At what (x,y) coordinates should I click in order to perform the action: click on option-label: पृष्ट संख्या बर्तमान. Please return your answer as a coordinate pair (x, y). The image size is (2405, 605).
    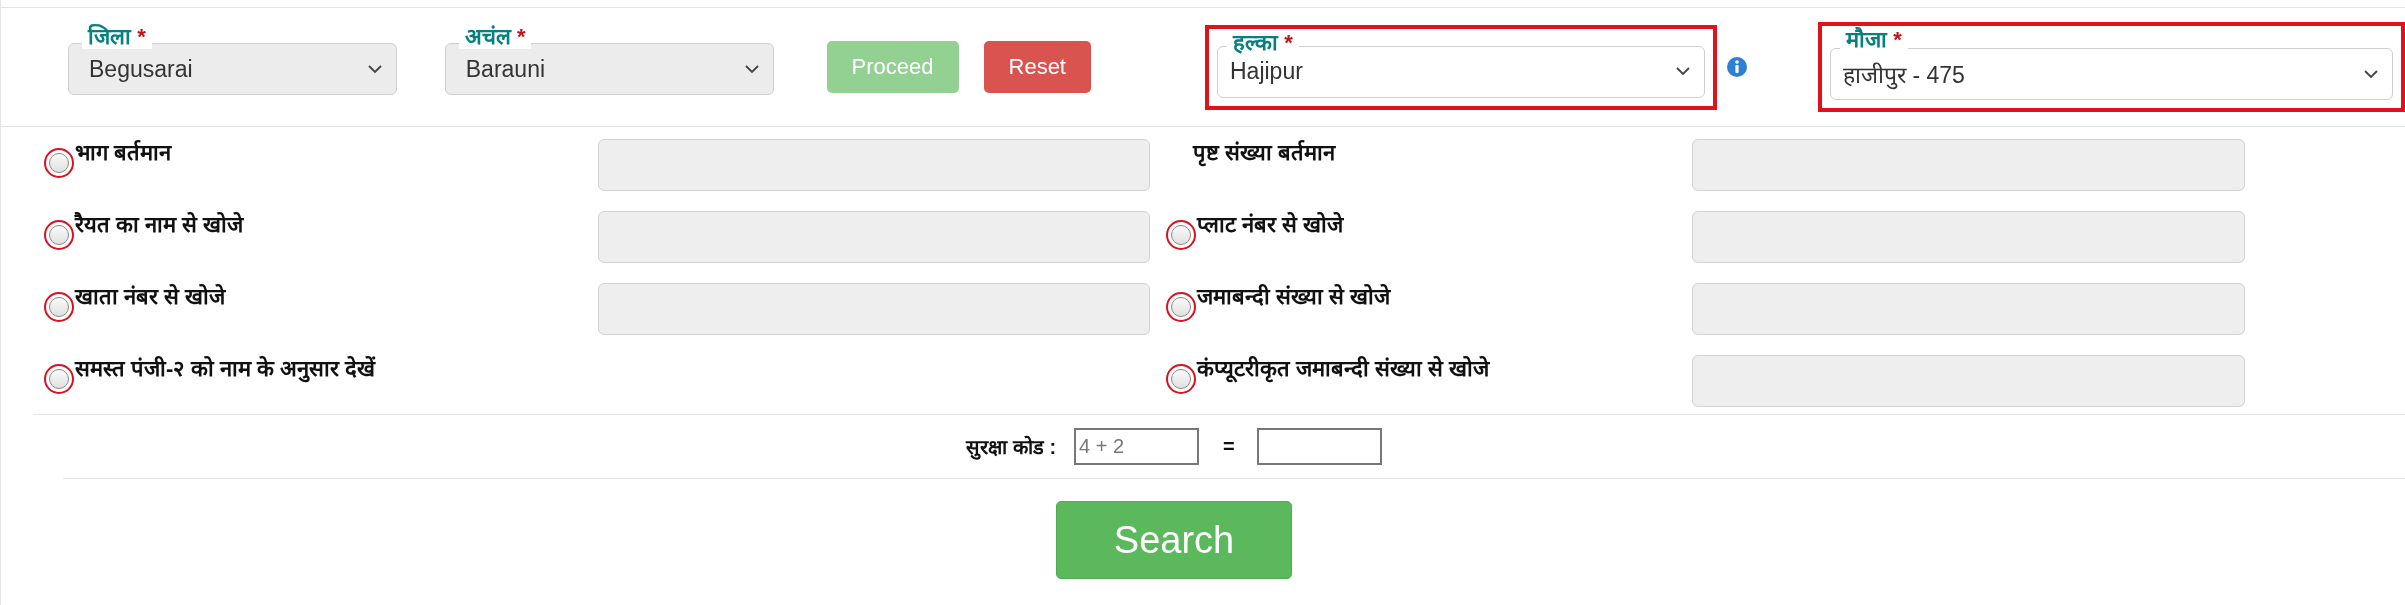
    Looking at the image, I should click on (1264, 153).